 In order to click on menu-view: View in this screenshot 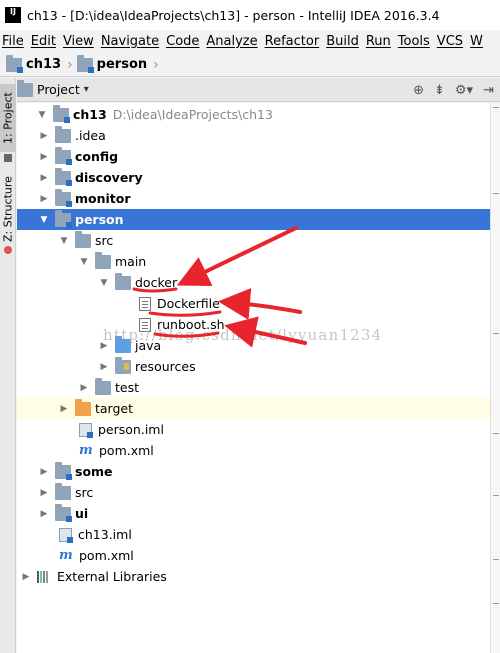, I will do `click(80, 41)`.